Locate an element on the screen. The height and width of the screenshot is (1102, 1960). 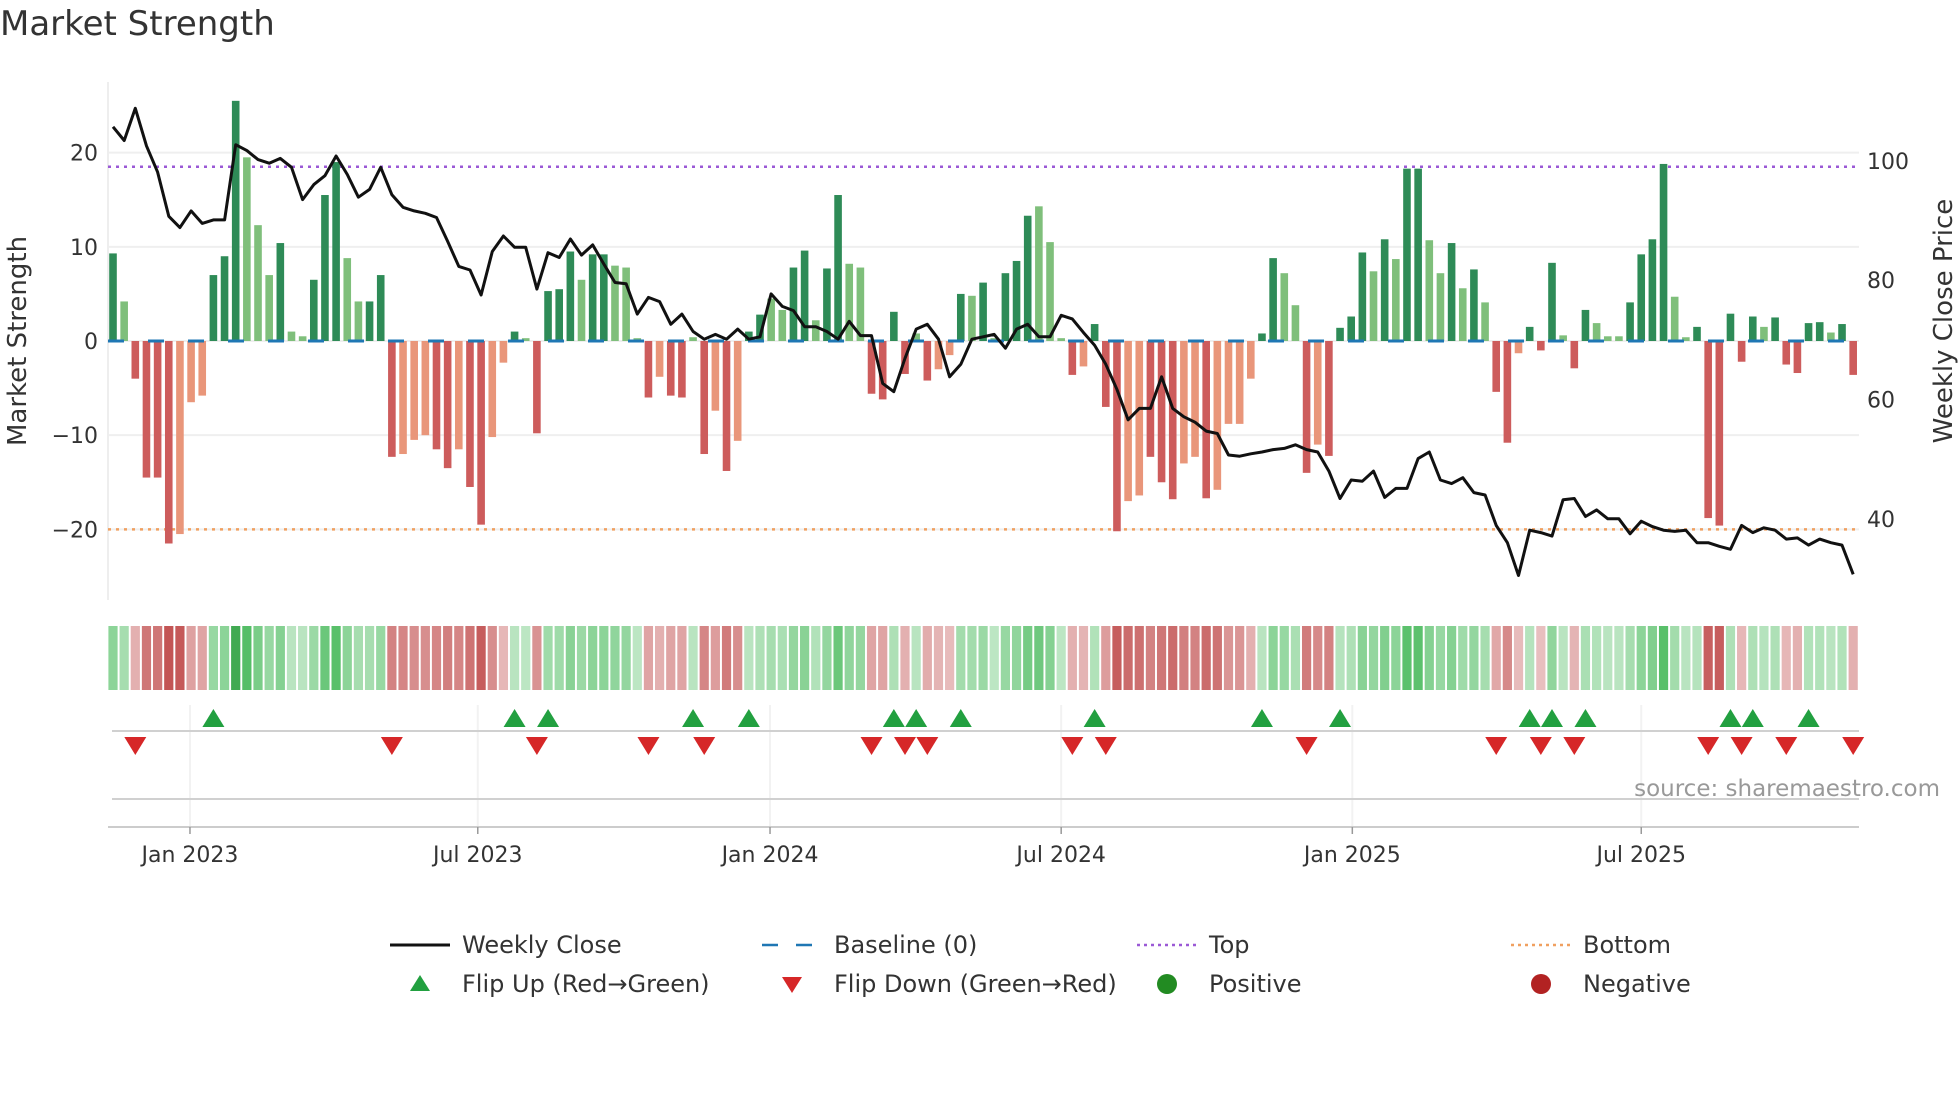
x-tick-label: Jan 2023 is located at coordinates (189, 855).